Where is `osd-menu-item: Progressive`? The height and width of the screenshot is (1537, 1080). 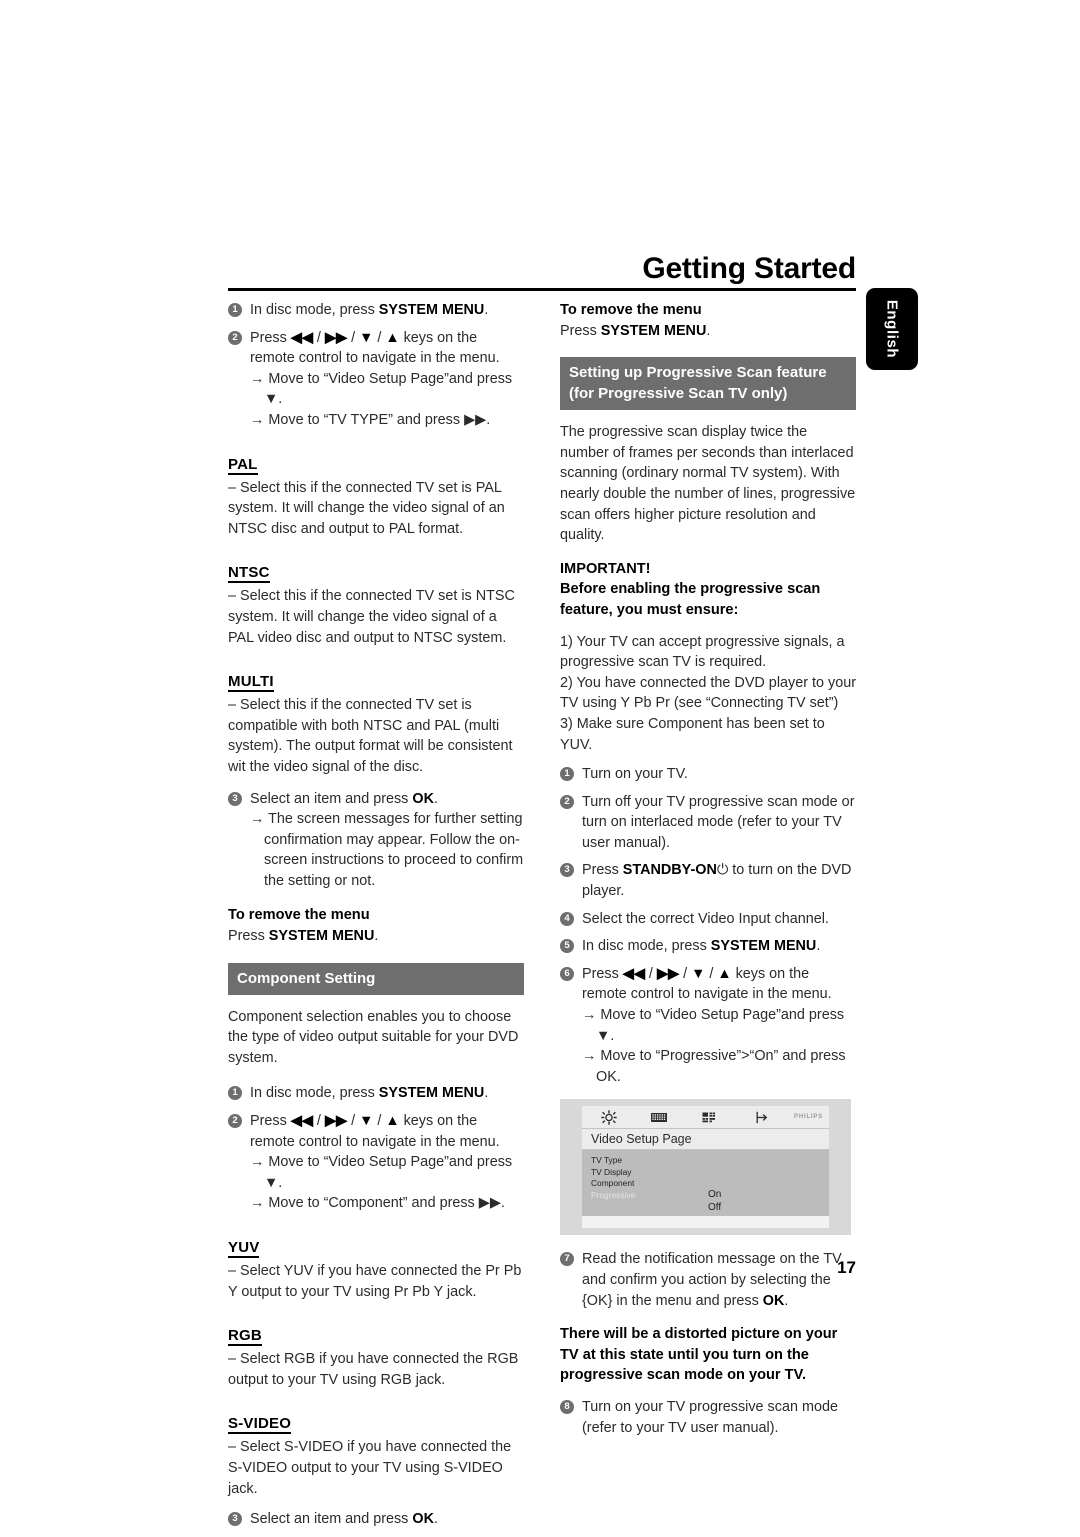 osd-menu-item: Progressive is located at coordinates (613, 1196).